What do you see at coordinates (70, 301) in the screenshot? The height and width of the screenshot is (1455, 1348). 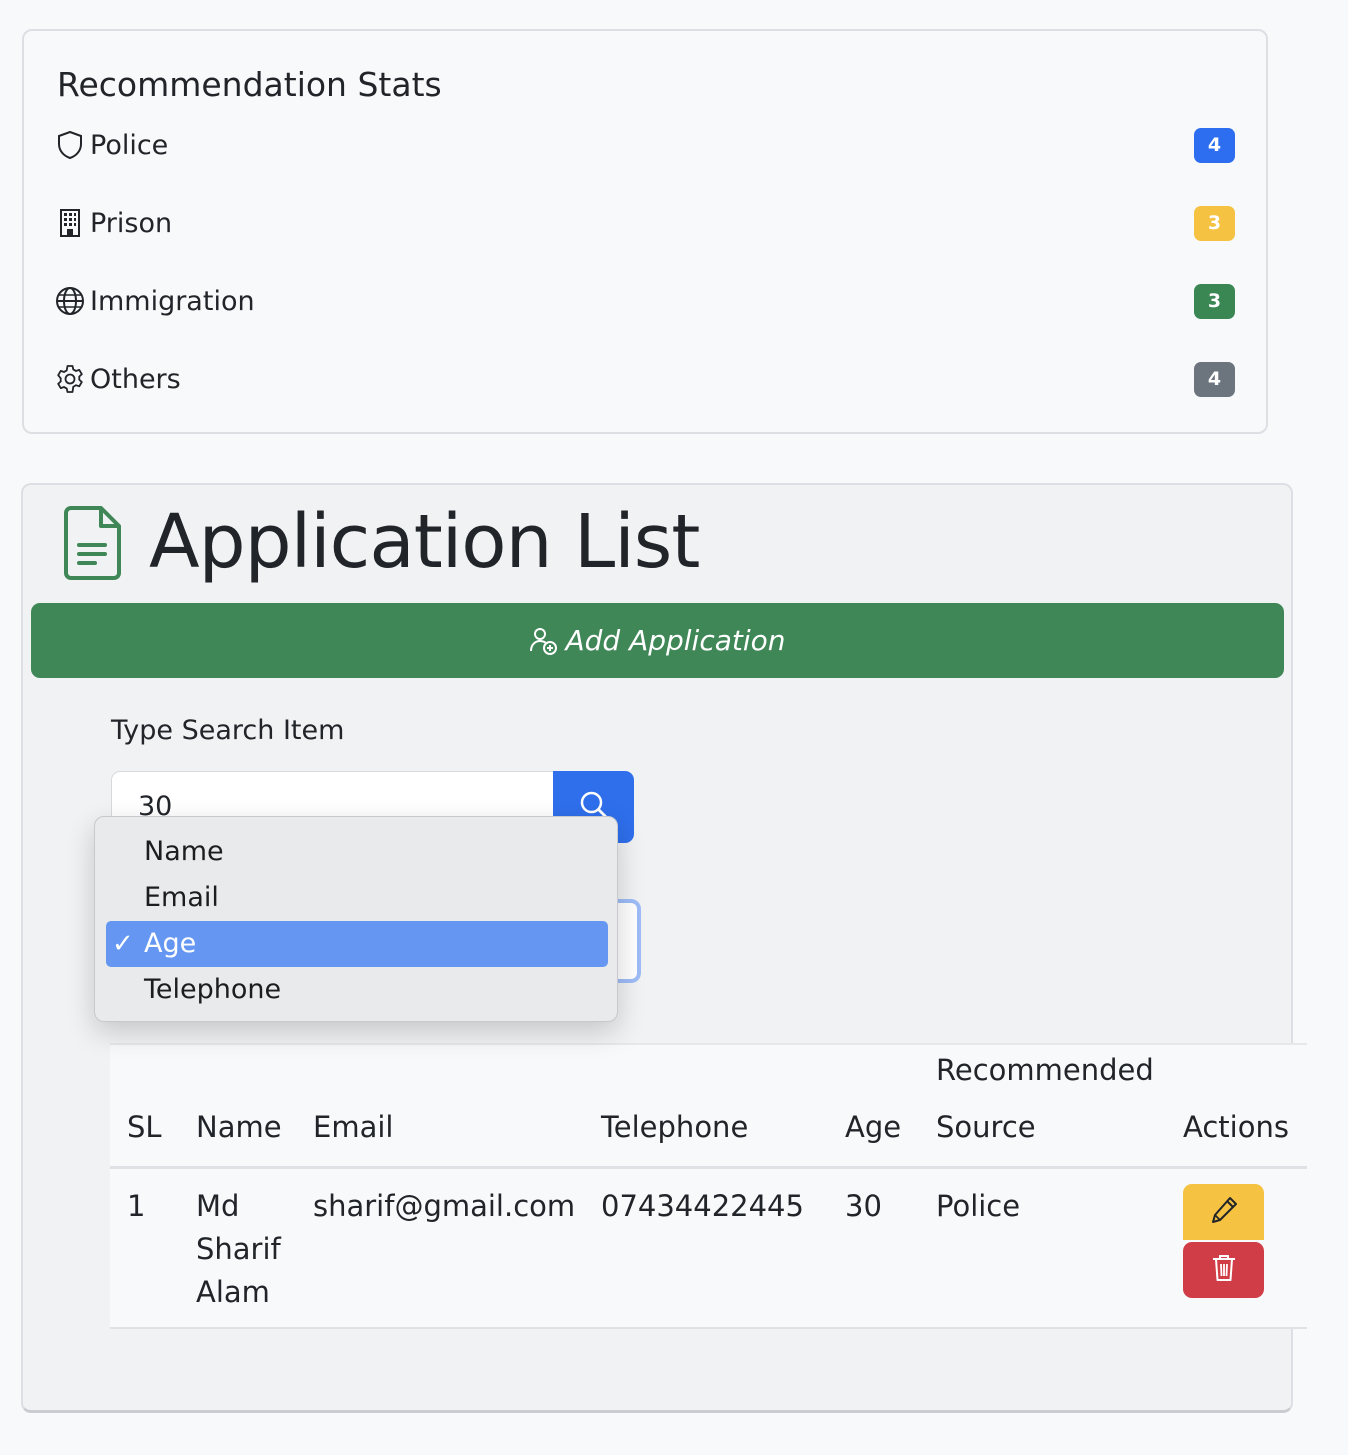 I see `globe-icon` at bounding box center [70, 301].